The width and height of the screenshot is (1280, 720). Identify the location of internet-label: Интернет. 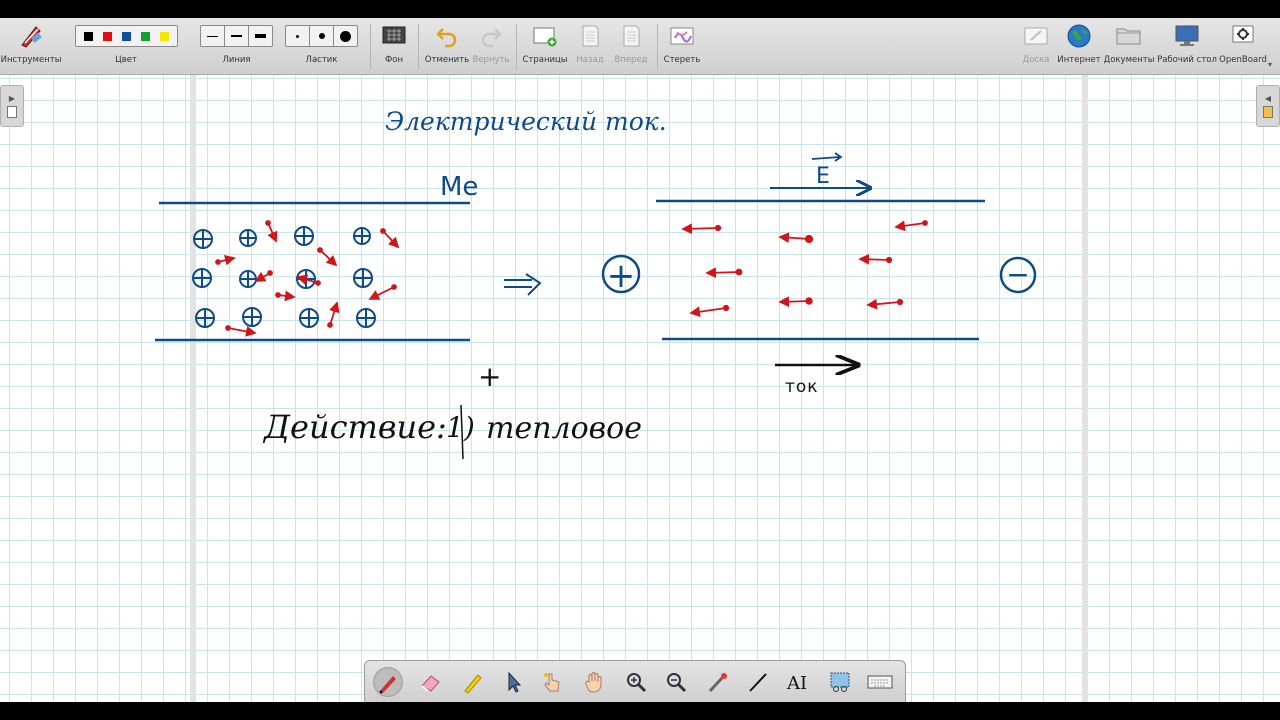
(1079, 60).